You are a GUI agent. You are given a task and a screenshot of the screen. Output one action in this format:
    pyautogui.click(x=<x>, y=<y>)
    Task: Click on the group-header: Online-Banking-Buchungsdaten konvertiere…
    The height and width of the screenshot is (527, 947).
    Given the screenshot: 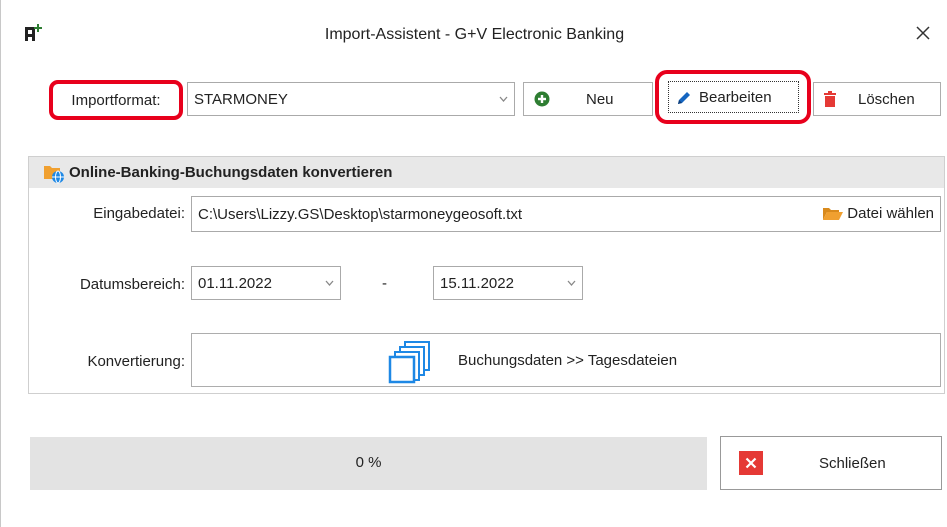 What is the action you would take?
    pyautogui.click(x=486, y=172)
    